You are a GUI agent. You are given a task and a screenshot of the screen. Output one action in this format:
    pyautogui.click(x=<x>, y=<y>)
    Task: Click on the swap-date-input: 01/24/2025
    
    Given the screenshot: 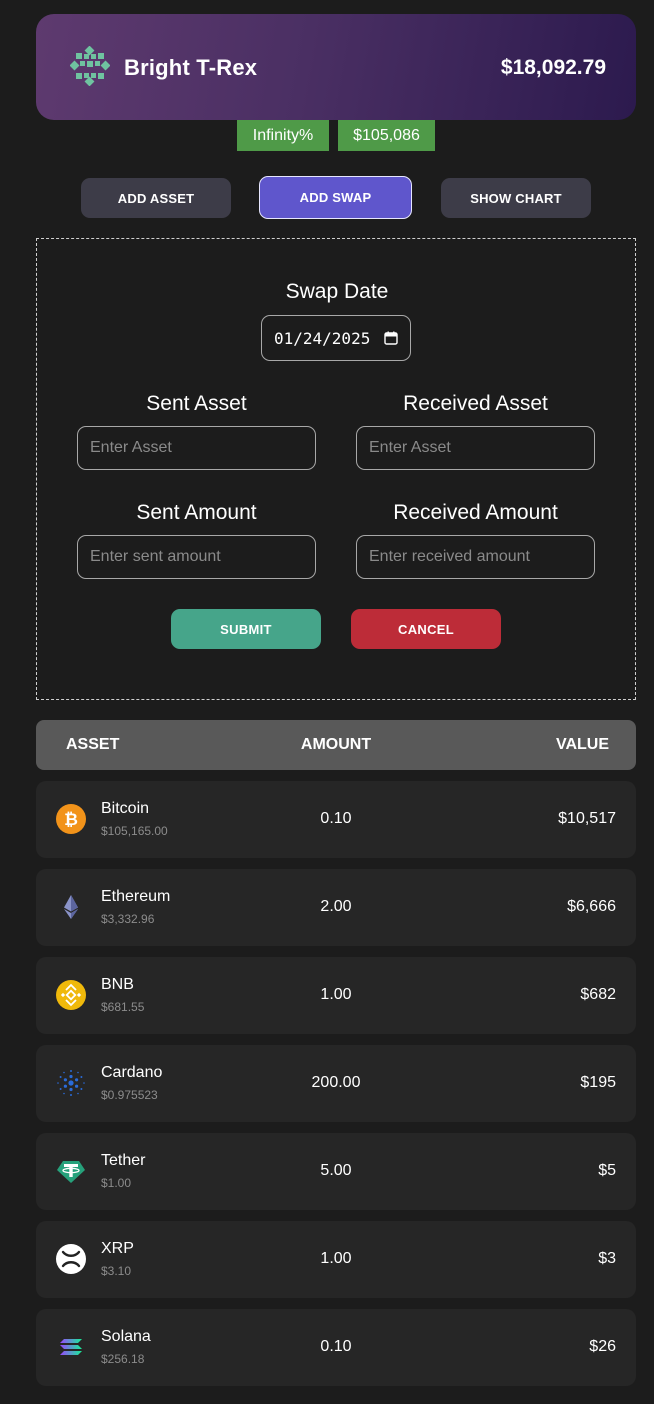 What is the action you would take?
    pyautogui.click(x=336, y=338)
    